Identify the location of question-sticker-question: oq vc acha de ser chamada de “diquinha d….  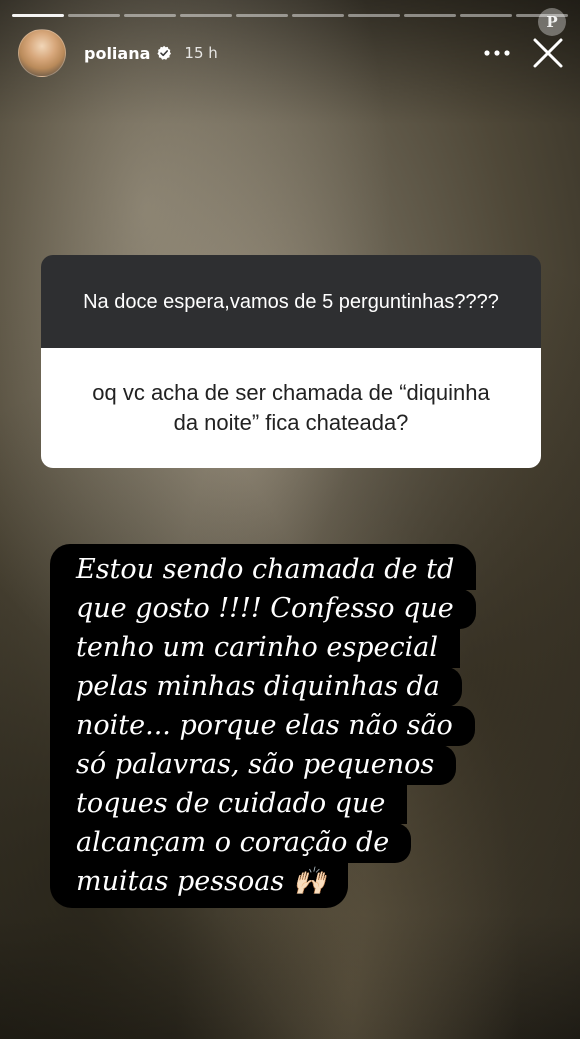
(291, 408).